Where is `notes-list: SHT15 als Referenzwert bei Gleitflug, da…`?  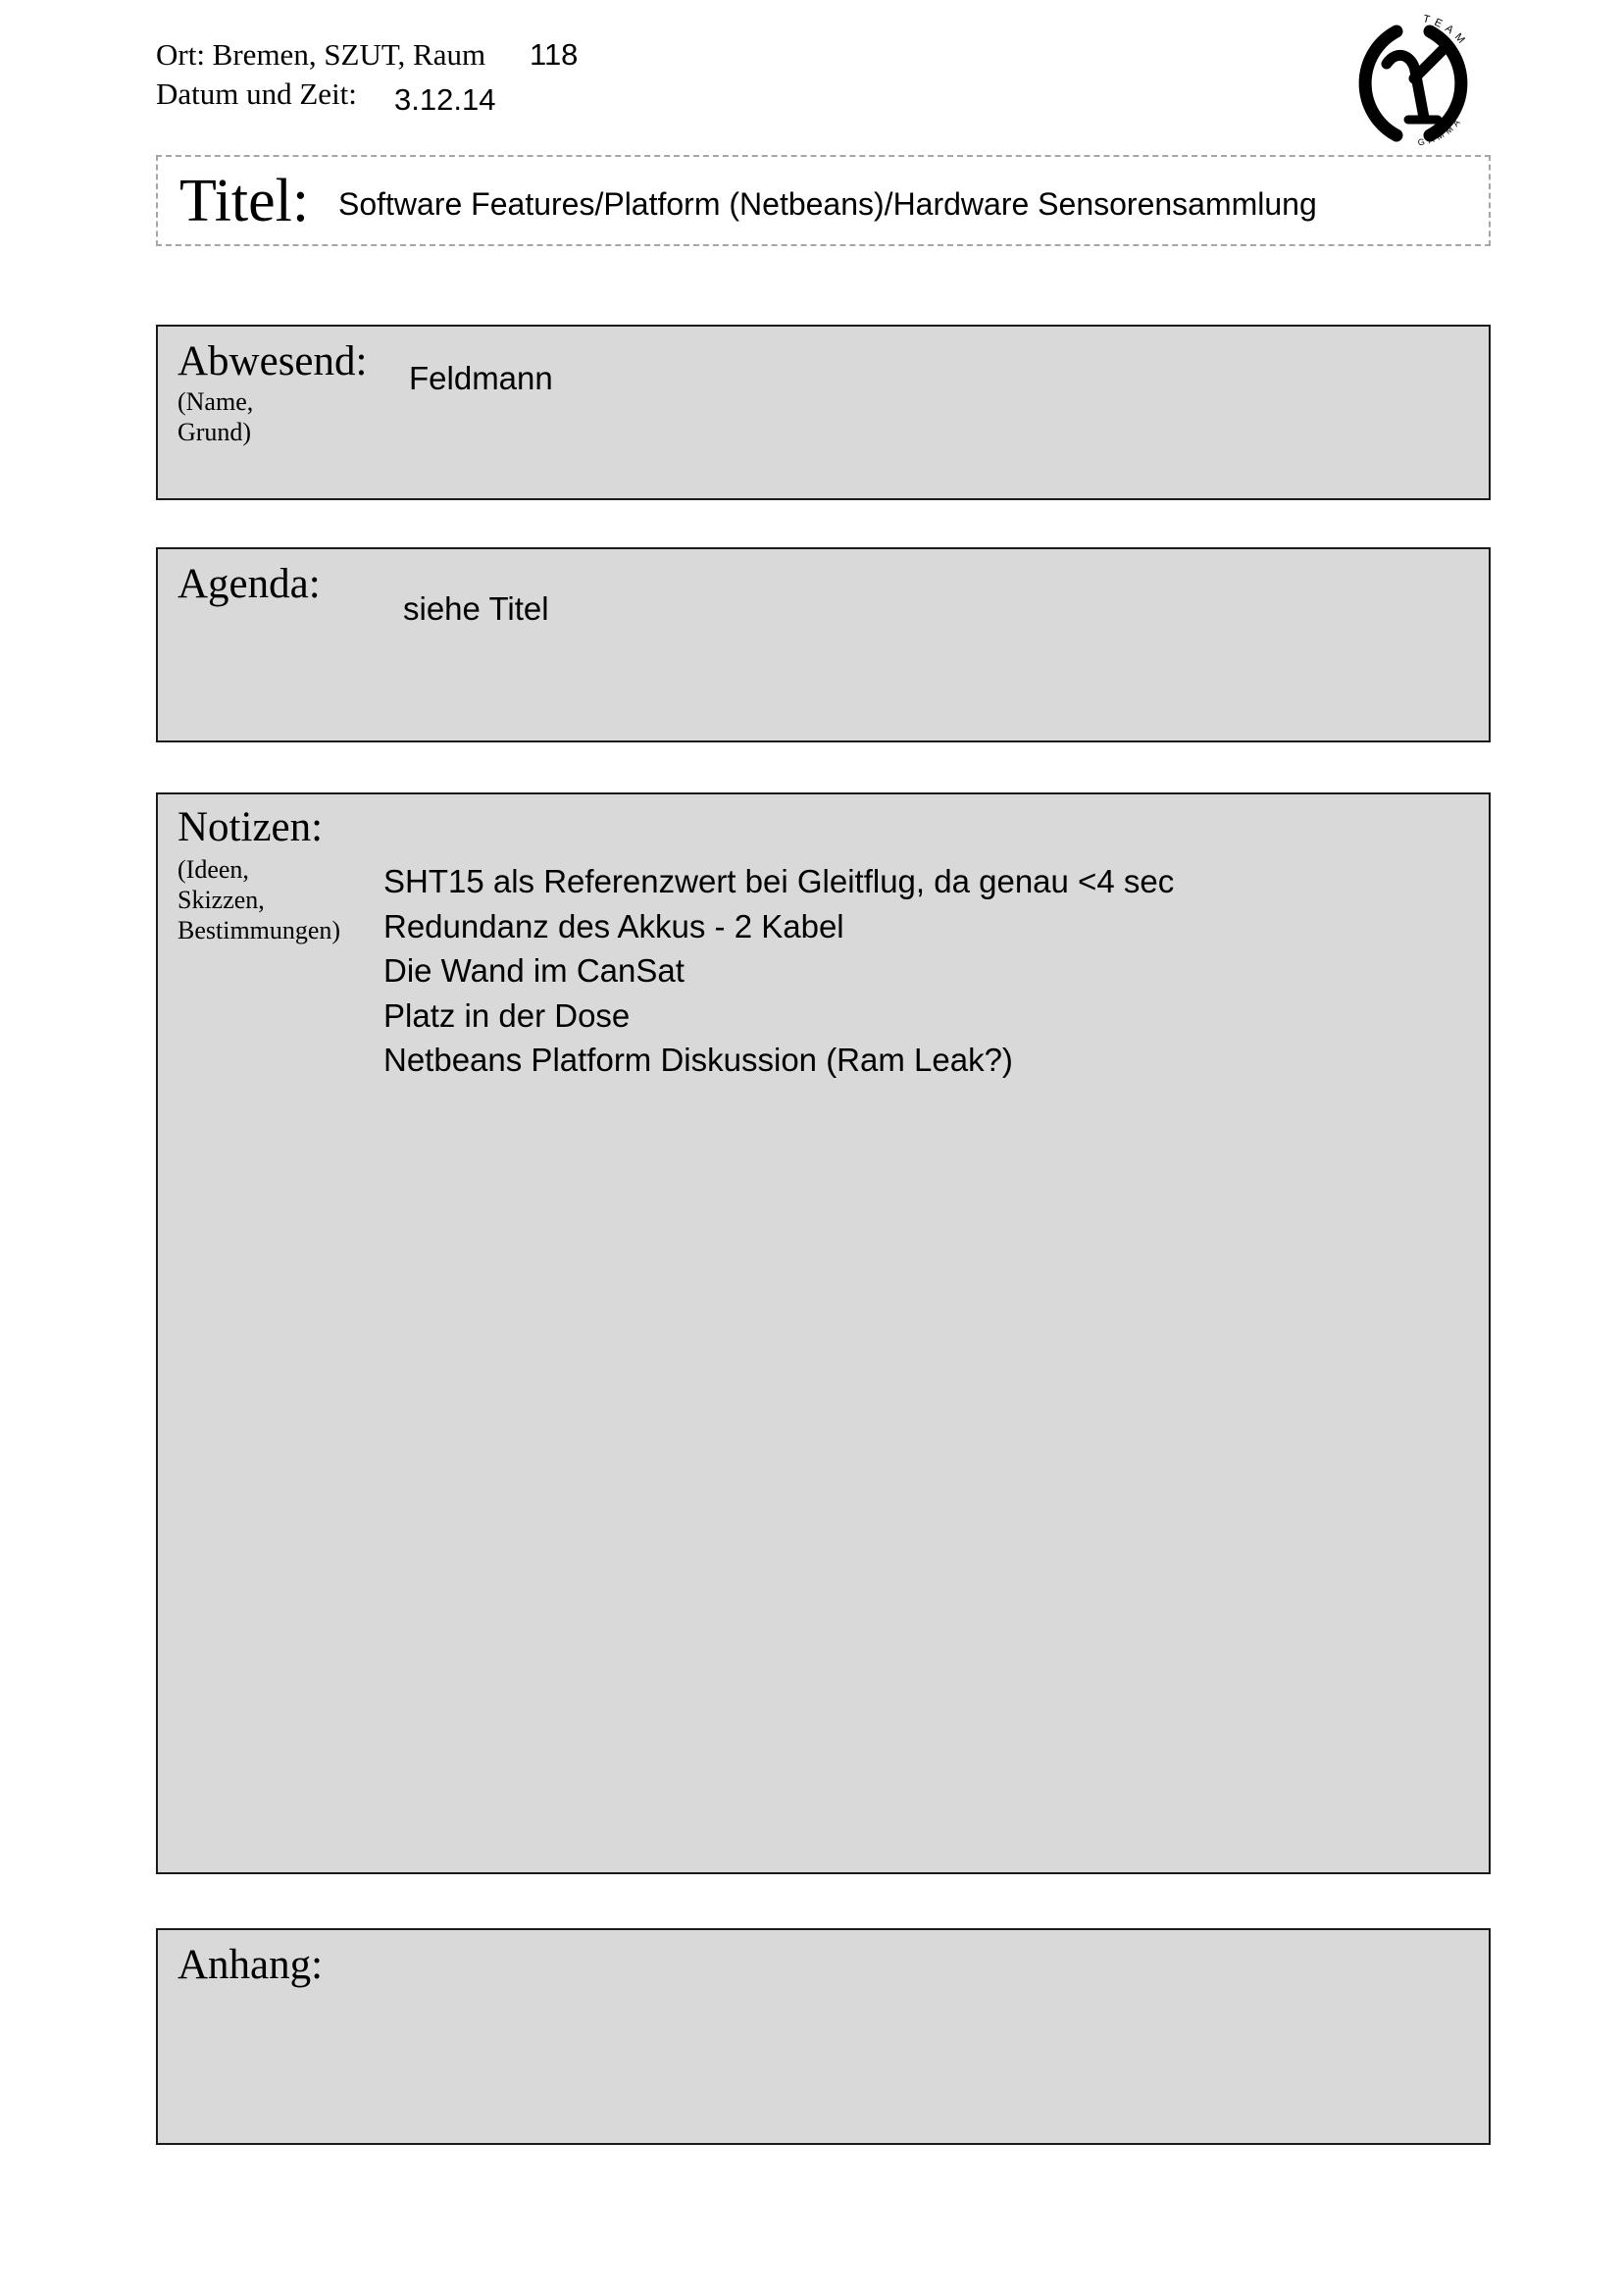 notes-list: SHT15 als Referenzwert bei Gleitflug, da… is located at coordinates (778, 971).